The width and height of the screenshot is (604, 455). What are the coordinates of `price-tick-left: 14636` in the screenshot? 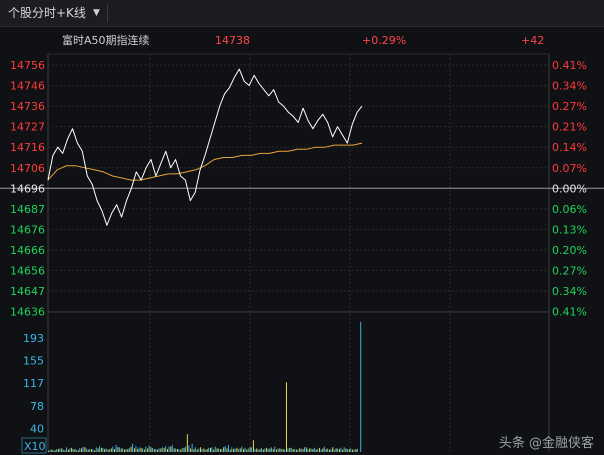 It's located at (27, 312).